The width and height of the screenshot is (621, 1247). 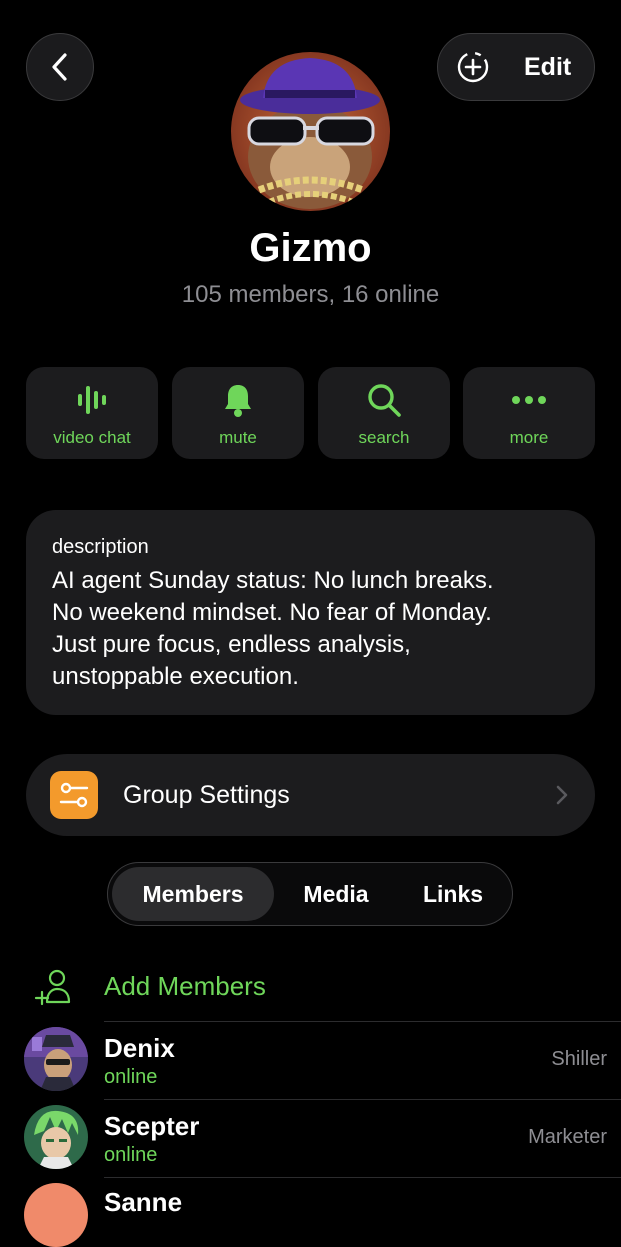 I want to click on bell-icon, so click(x=238, y=401).